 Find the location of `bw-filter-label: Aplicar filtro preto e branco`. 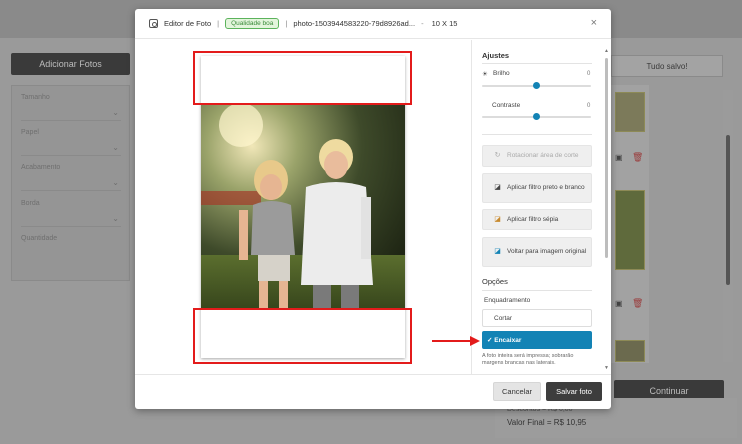

bw-filter-label: Aplicar filtro preto e branco is located at coordinates (546, 187).